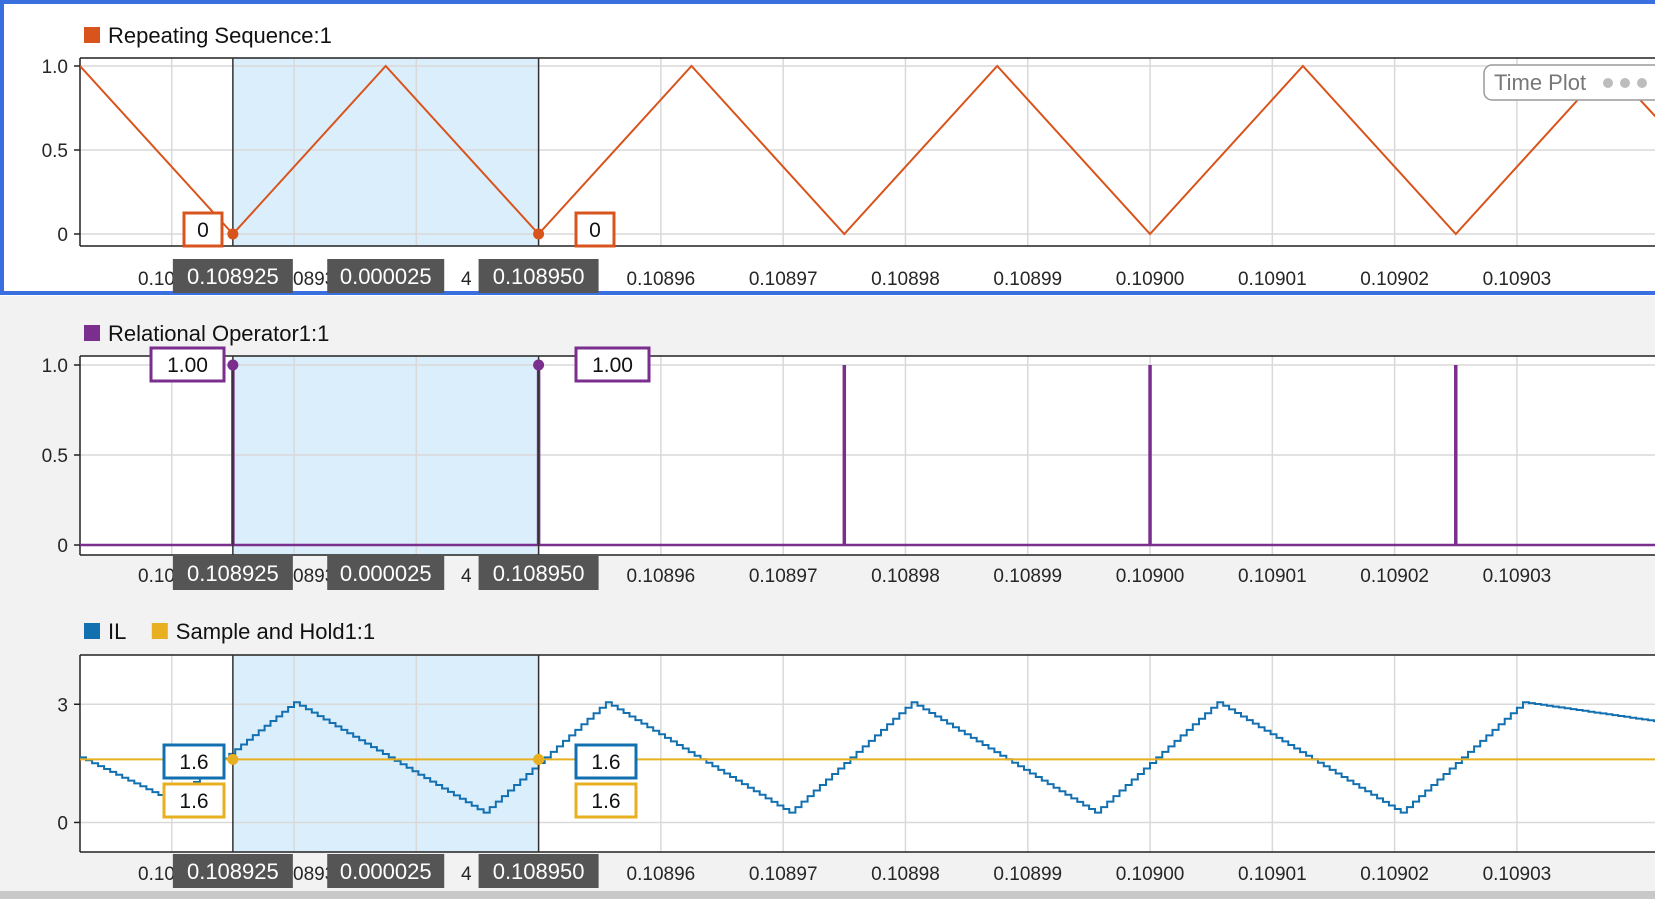 Image resolution: width=1655 pixels, height=899 pixels. I want to click on legend-label: Repeating Sequence:1, so click(220, 35).